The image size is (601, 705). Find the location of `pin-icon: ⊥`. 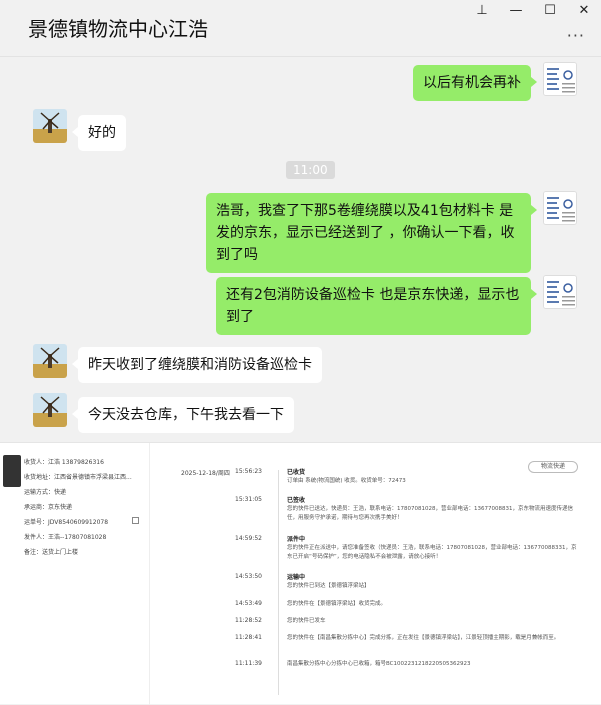

pin-icon: ⊥ is located at coordinates (482, 10).